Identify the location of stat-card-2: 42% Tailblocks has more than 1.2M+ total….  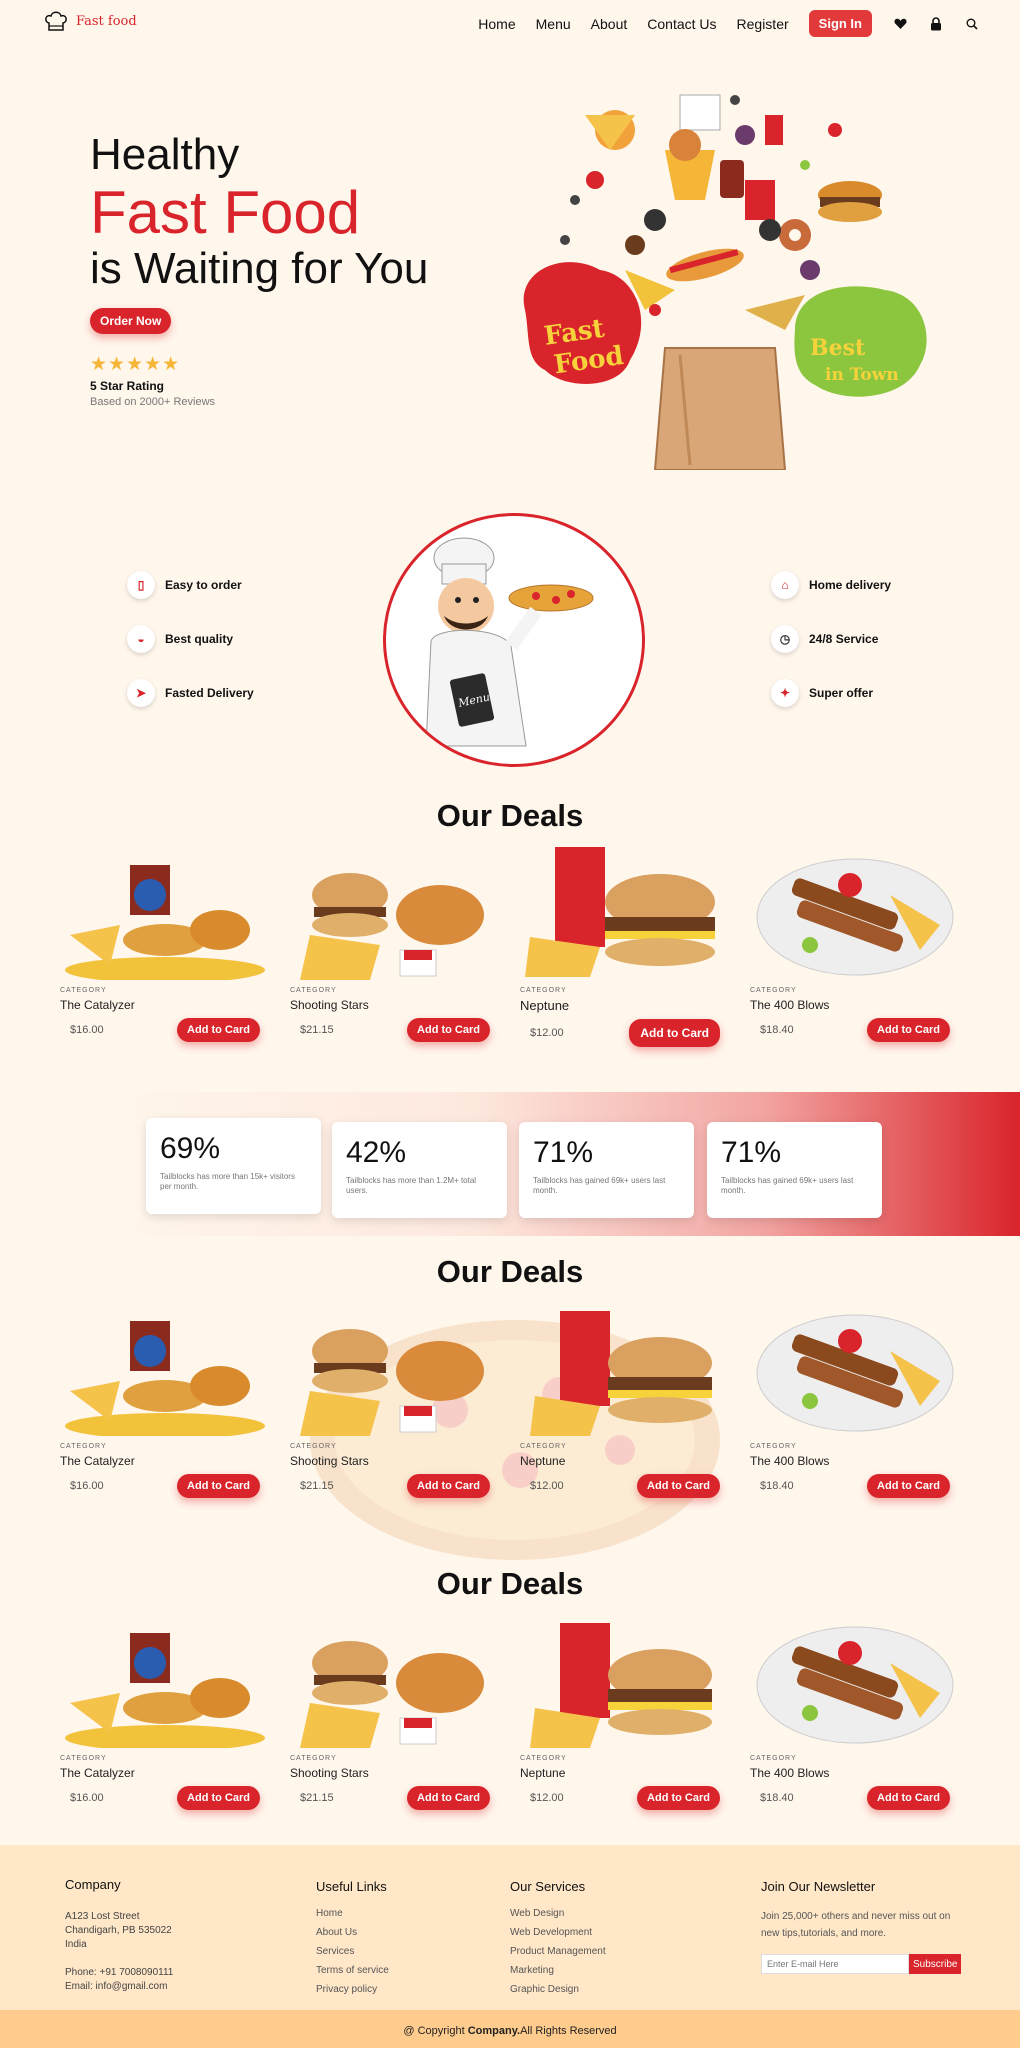
(419, 1170).